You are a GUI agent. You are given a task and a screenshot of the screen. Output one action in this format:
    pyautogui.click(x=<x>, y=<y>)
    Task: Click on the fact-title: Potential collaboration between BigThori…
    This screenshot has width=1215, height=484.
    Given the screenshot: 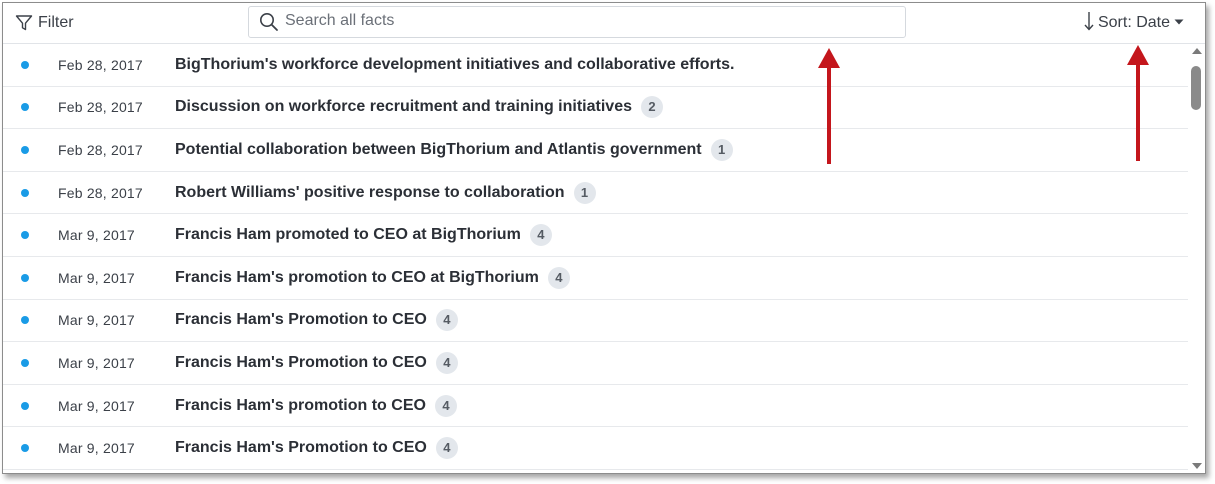 What is the action you would take?
    pyautogui.click(x=438, y=149)
    